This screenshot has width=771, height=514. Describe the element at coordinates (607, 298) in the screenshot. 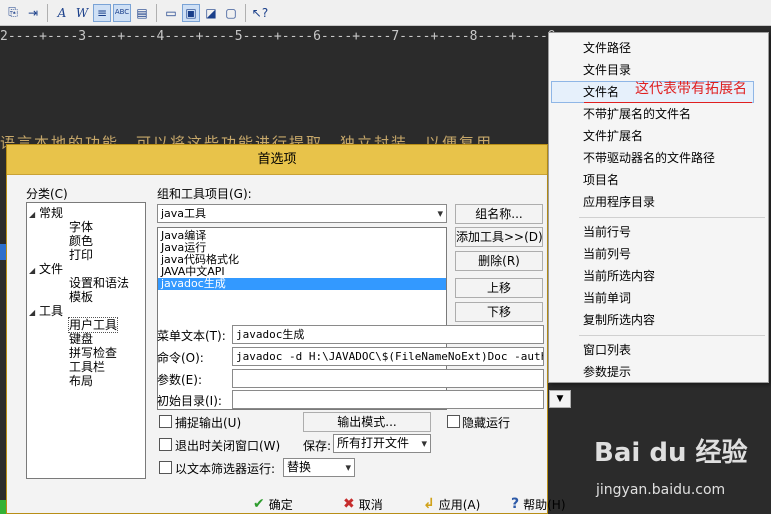

I see `menu-item-current-word: 当前单词` at that location.